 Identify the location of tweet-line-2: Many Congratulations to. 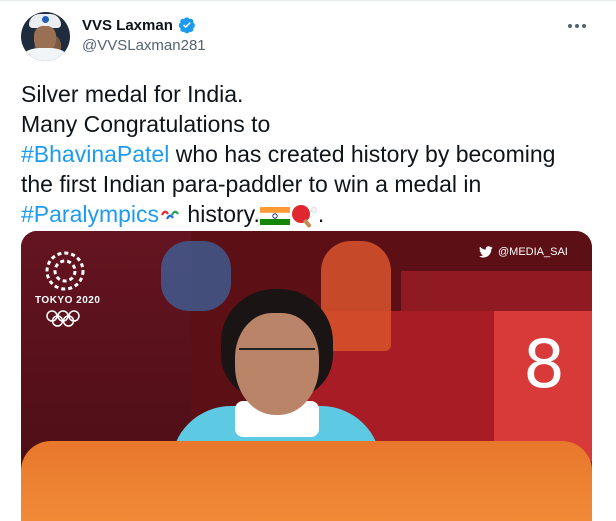
(146, 124).